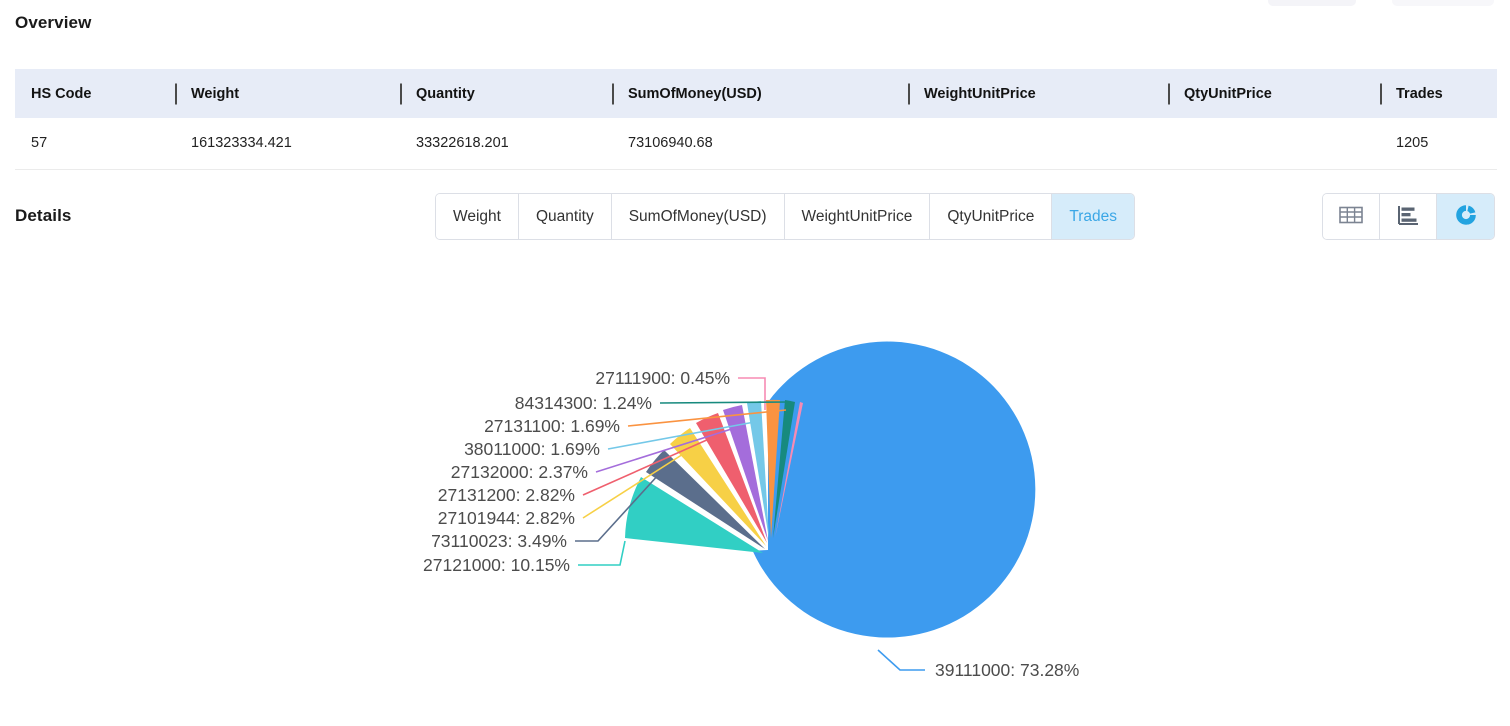 This screenshot has width=1510, height=726. Describe the element at coordinates (991, 216) in the screenshot. I see `tab-qtyunitprice: QtyUnitPrice` at that location.